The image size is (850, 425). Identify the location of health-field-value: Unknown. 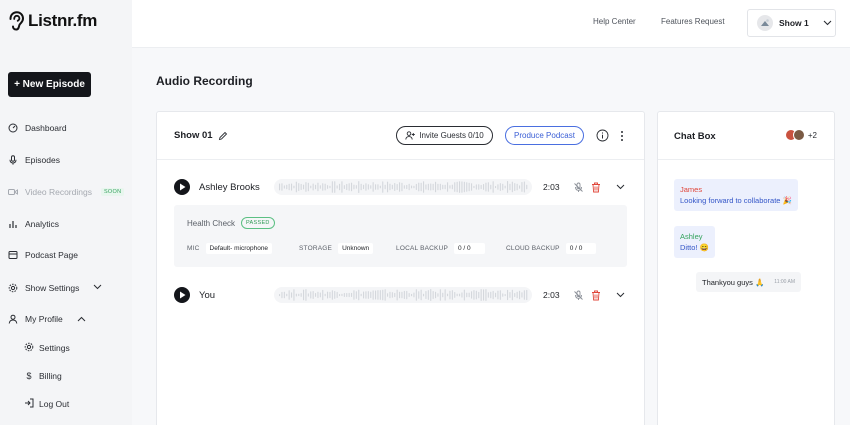
(356, 248).